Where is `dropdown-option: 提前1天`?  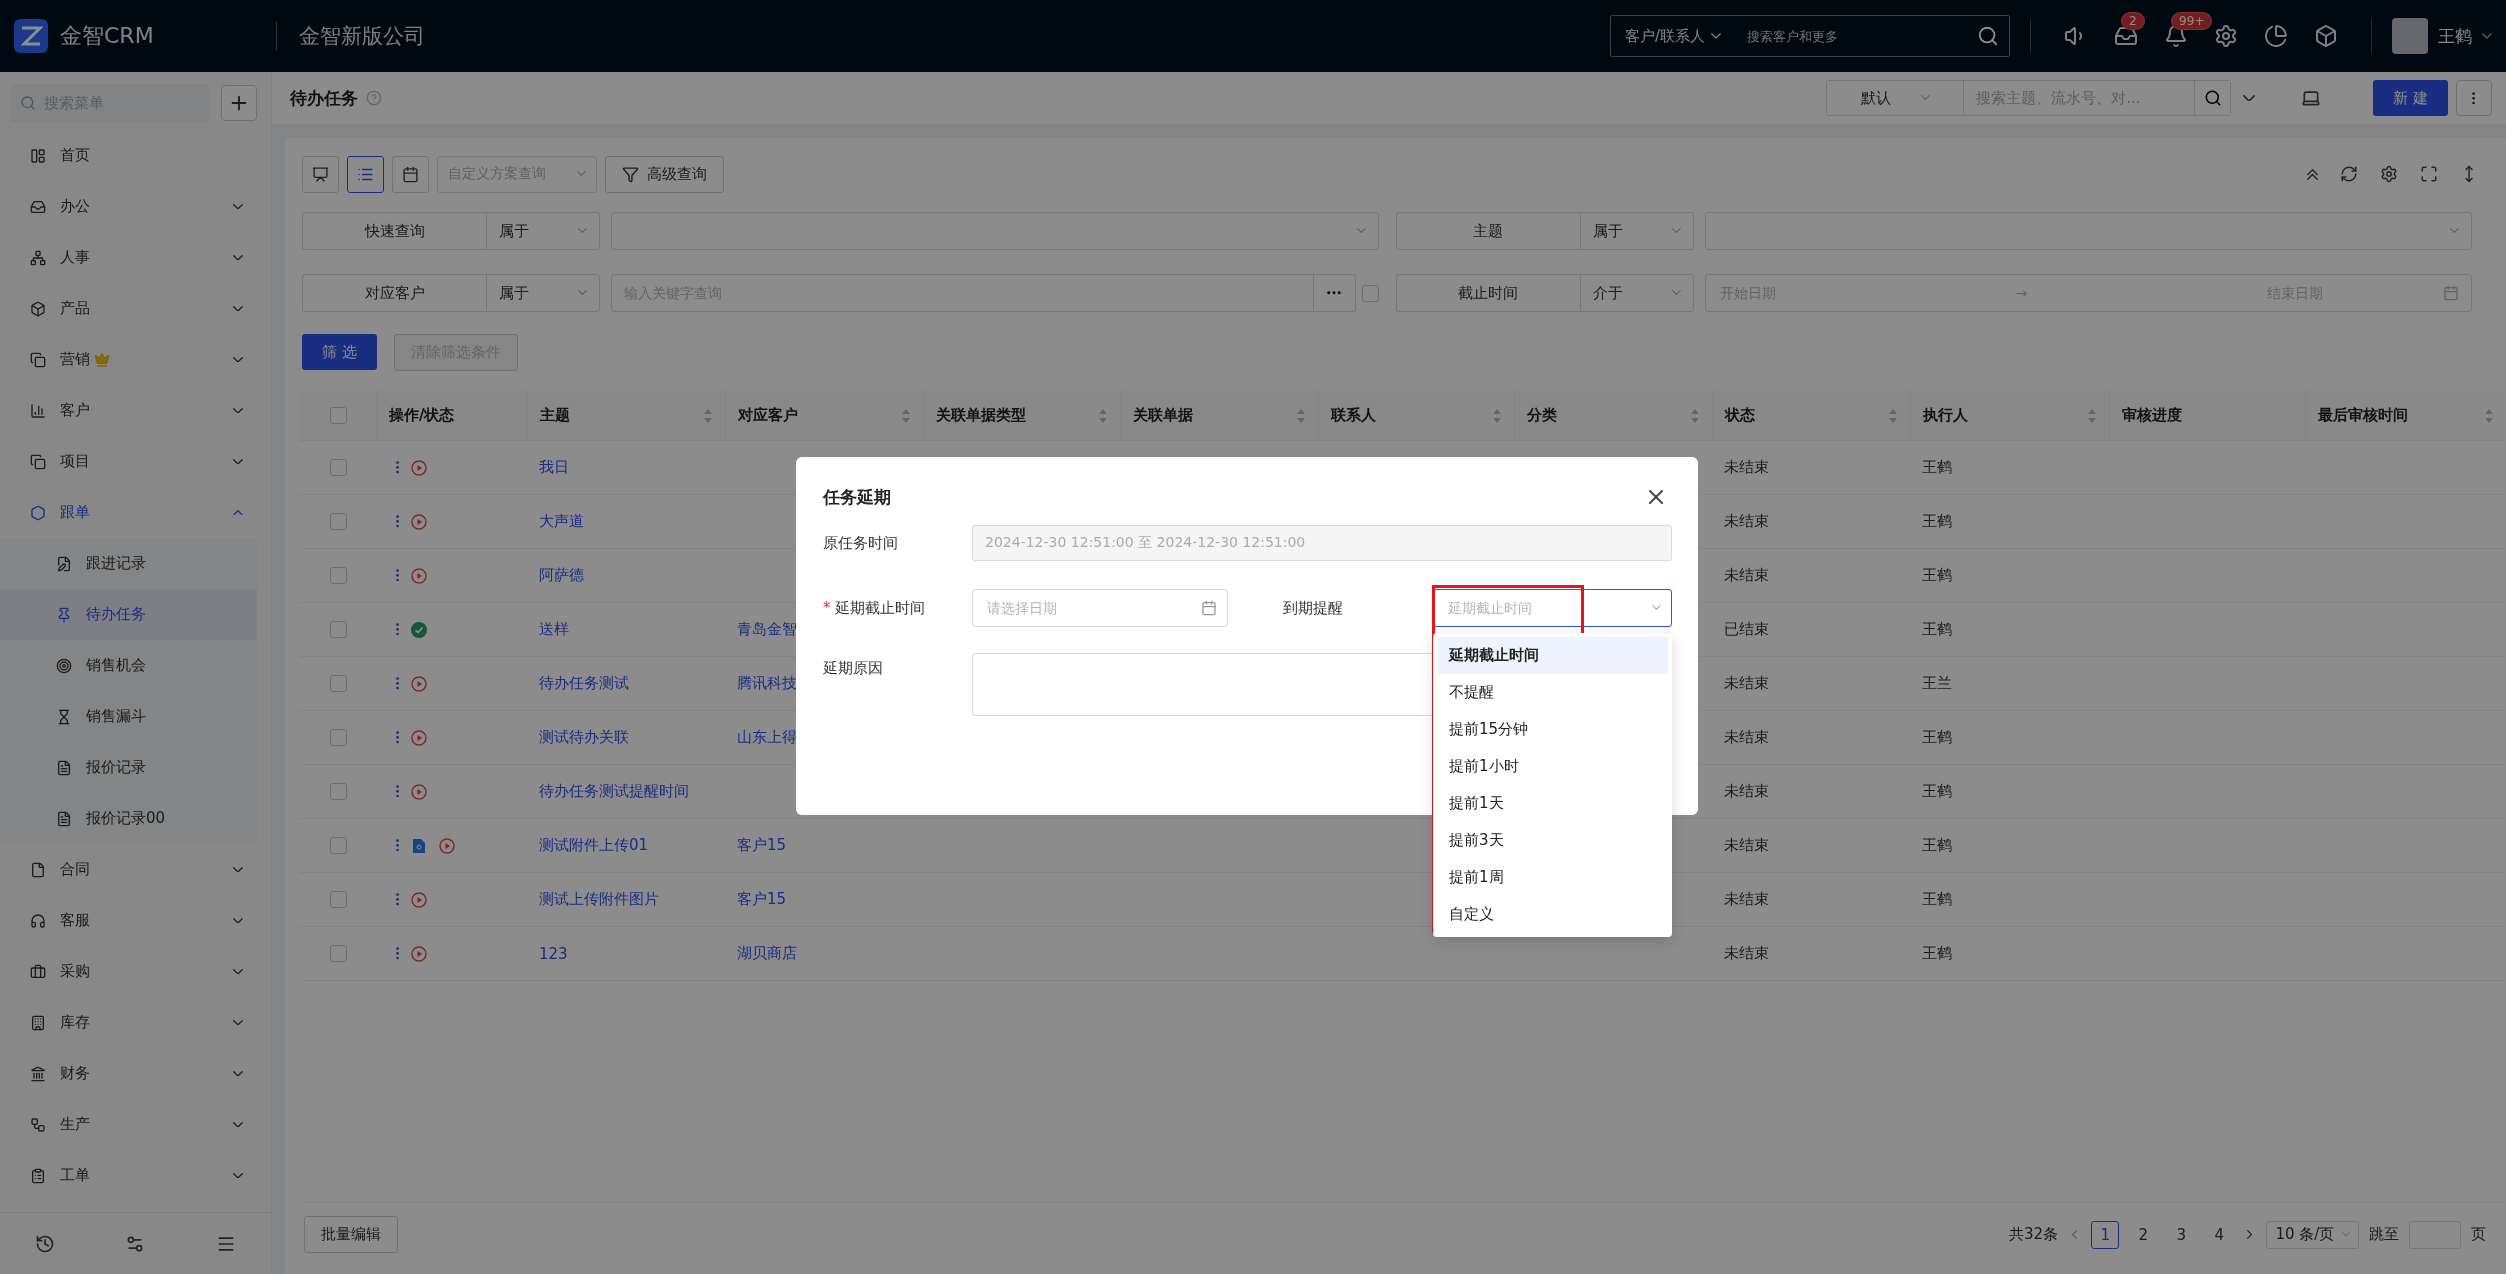
dropdown-option: 提前1天 is located at coordinates (1552, 803).